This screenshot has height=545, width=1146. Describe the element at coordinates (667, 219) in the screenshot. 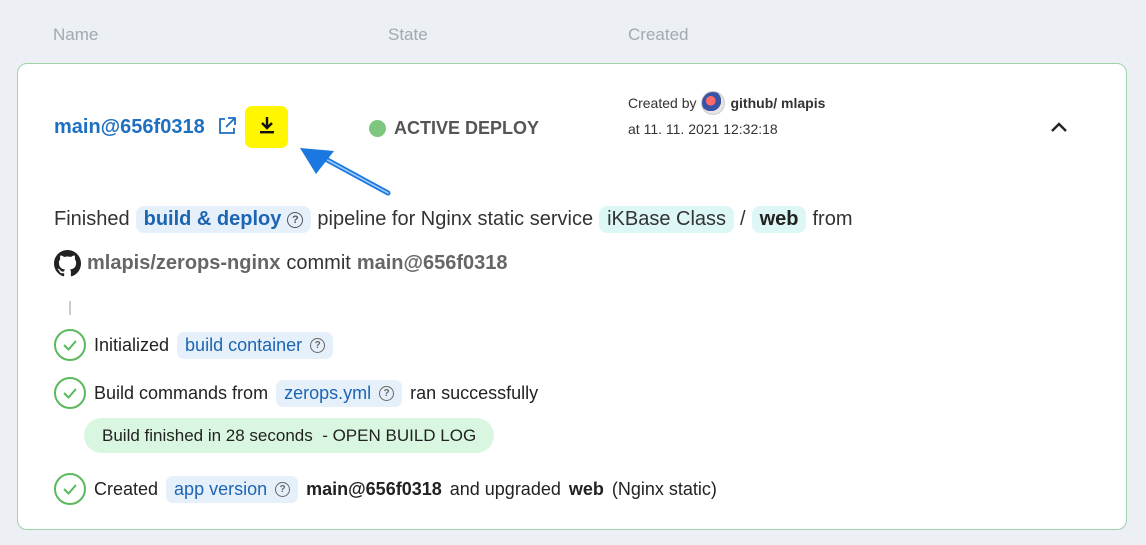

I see `project-chip: iKBase Class` at that location.